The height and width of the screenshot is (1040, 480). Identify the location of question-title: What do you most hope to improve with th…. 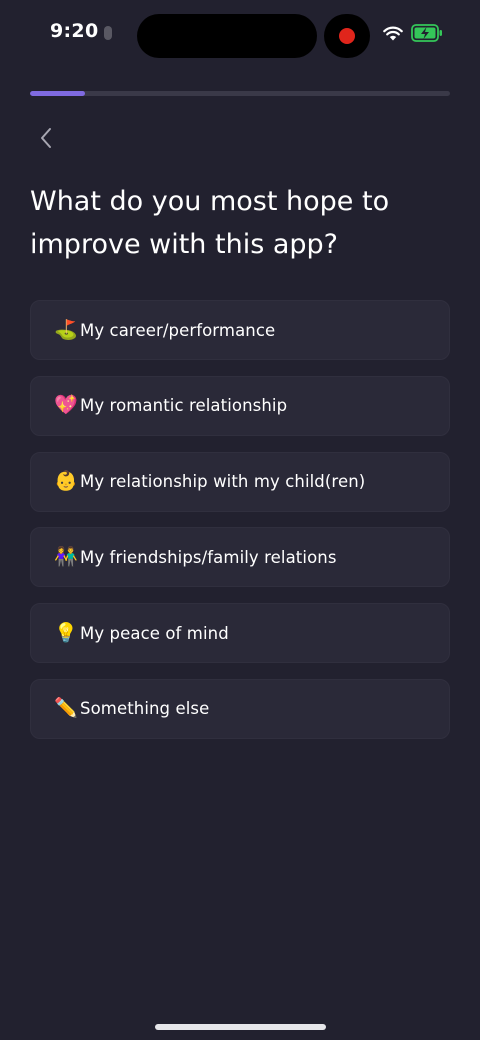
(210, 223).